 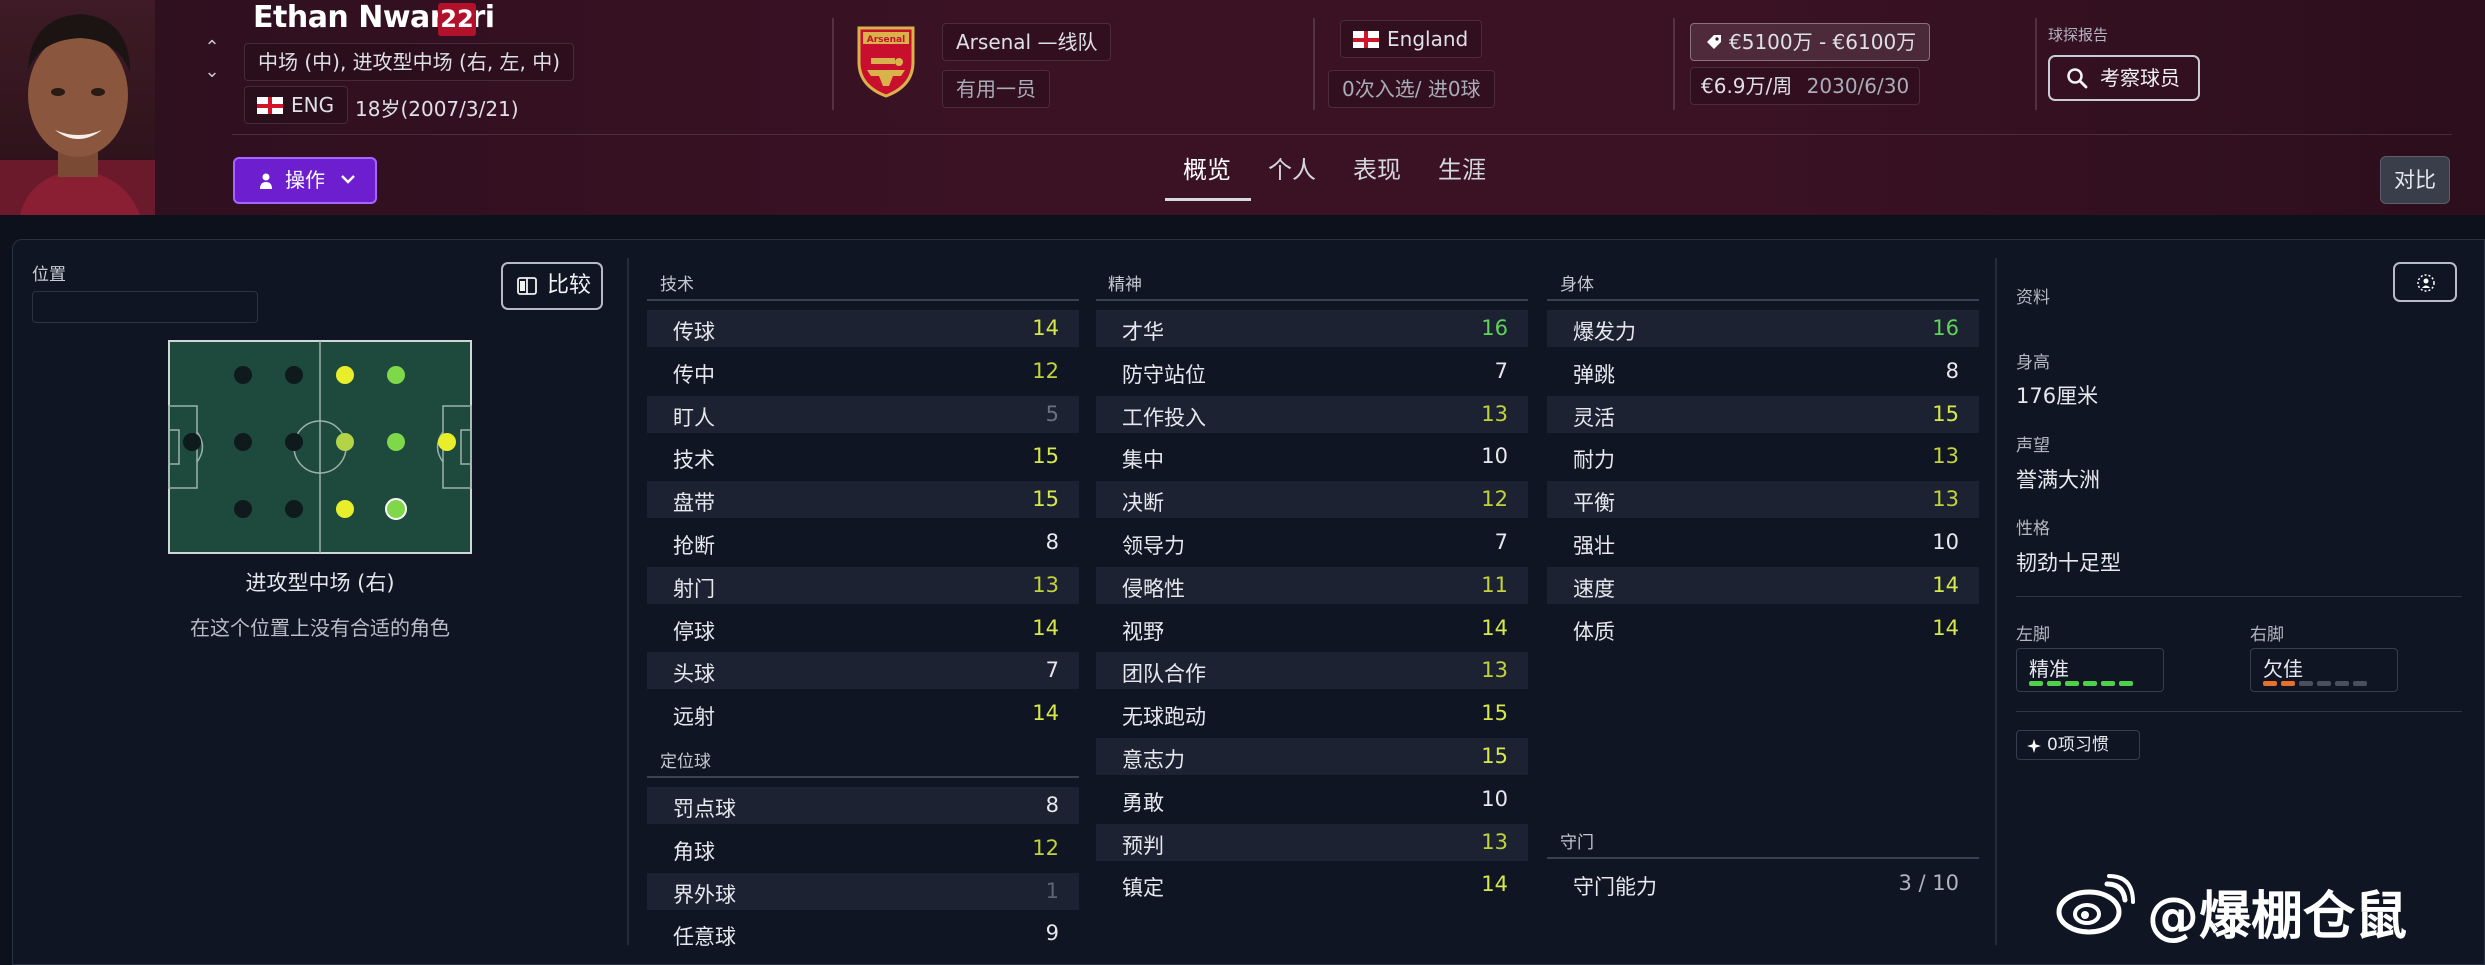 I want to click on transfer-value: €5100万 - €6100万, so click(x=1823, y=42).